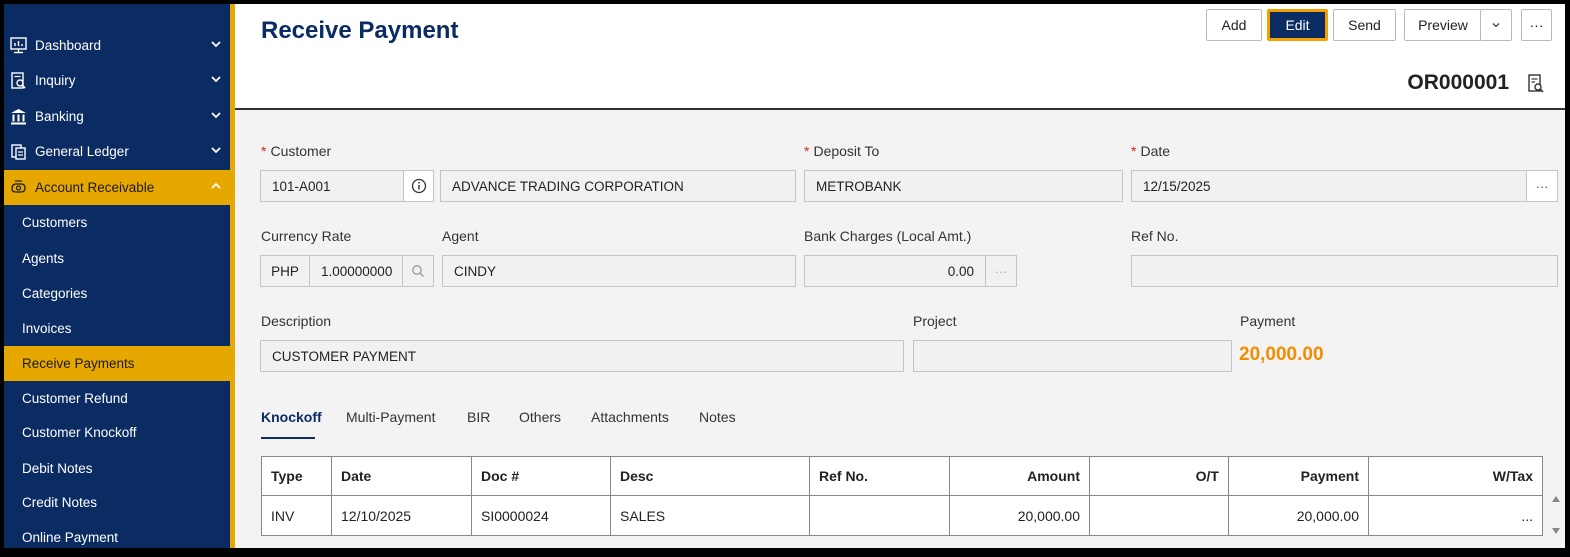 This screenshot has height=557, width=1570. I want to click on tab-bir: BIR, so click(478, 417).